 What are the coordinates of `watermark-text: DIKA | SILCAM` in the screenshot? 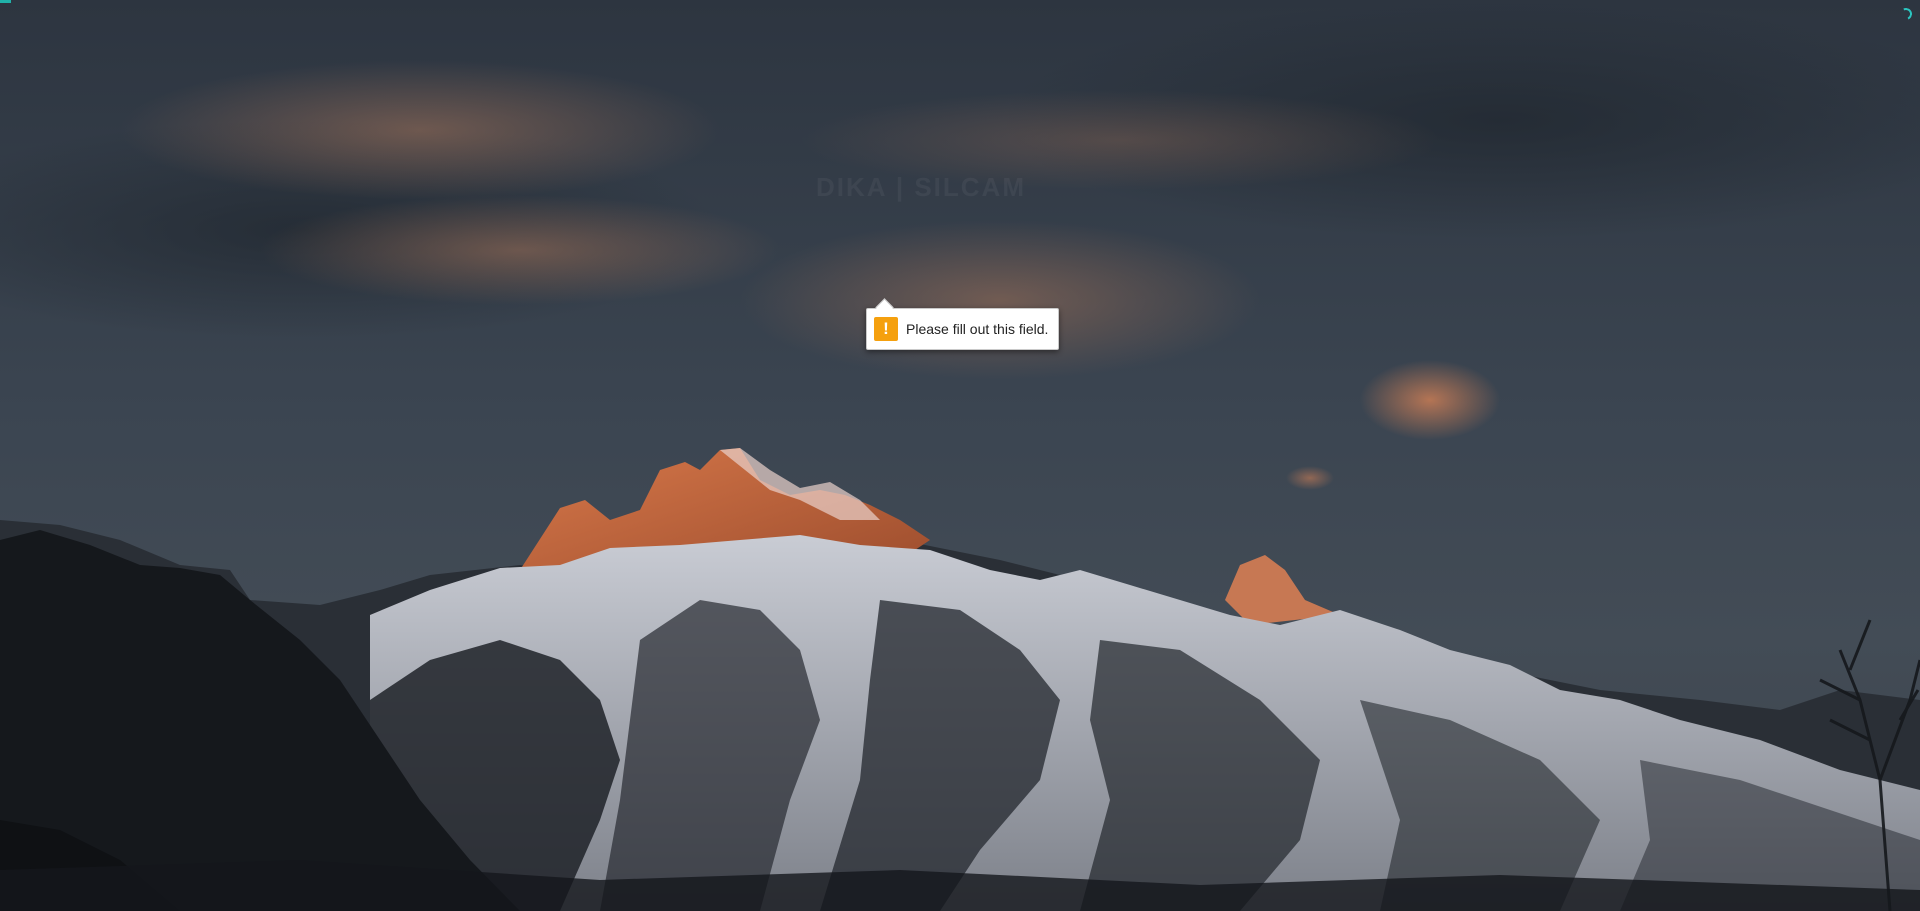 It's located at (921, 187).